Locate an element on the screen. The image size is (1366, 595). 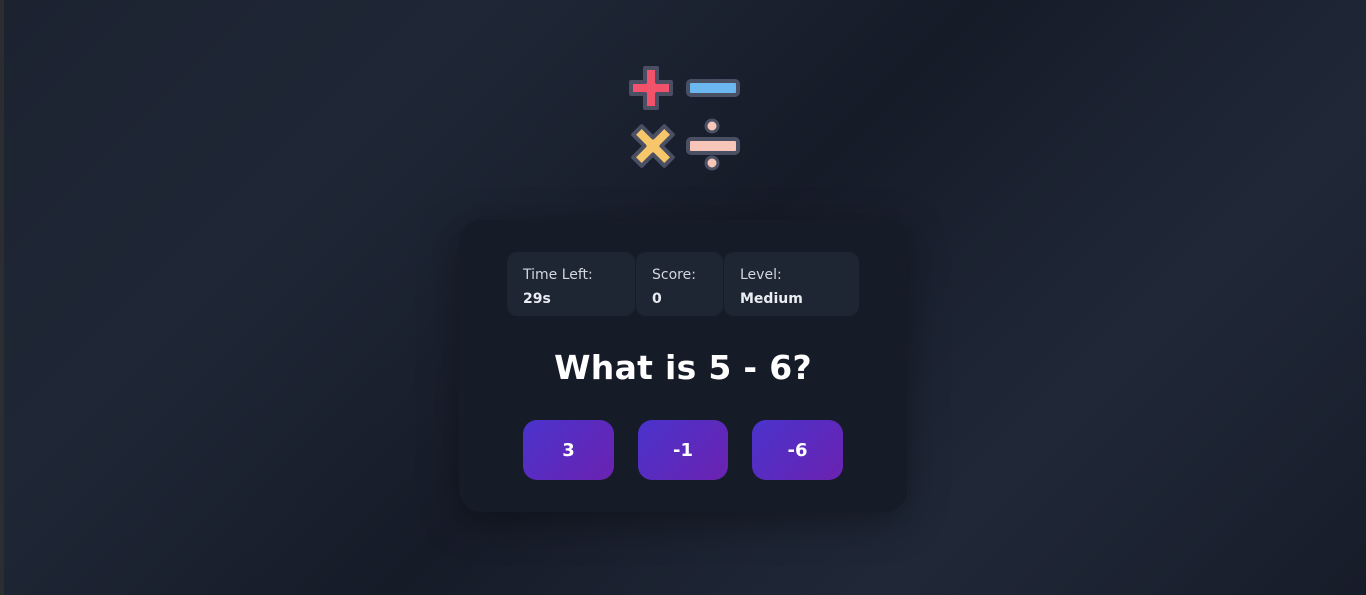
score-stat: Score: 0 is located at coordinates (679, 284).